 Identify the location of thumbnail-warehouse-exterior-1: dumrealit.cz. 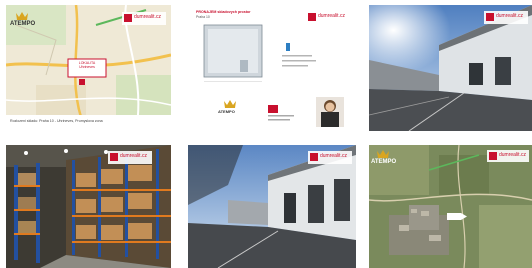
(450, 68).